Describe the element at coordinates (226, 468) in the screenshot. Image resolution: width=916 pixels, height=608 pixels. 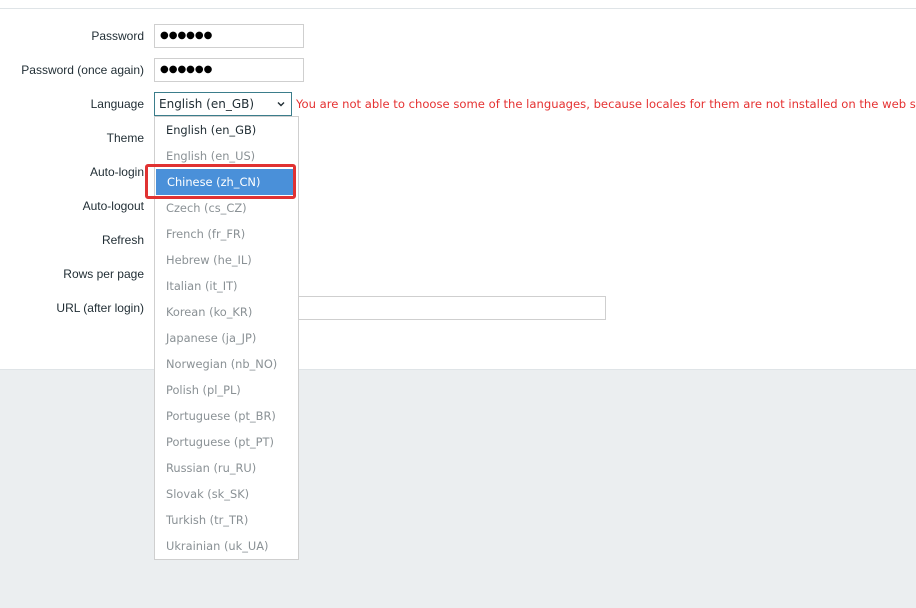
I see `language-option: Russian (ru_RU)` at that location.